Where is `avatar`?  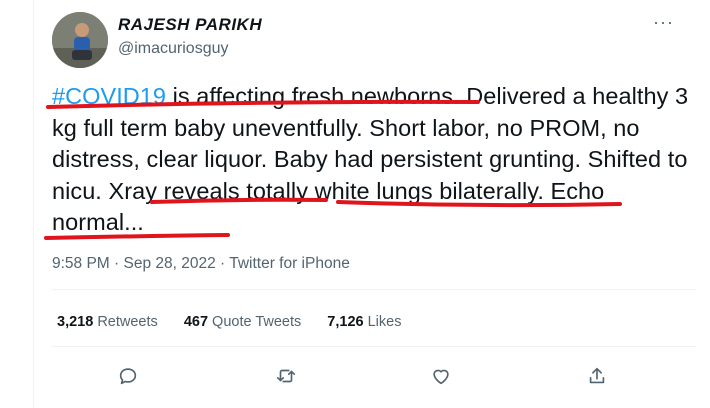
avatar is located at coordinates (80, 40).